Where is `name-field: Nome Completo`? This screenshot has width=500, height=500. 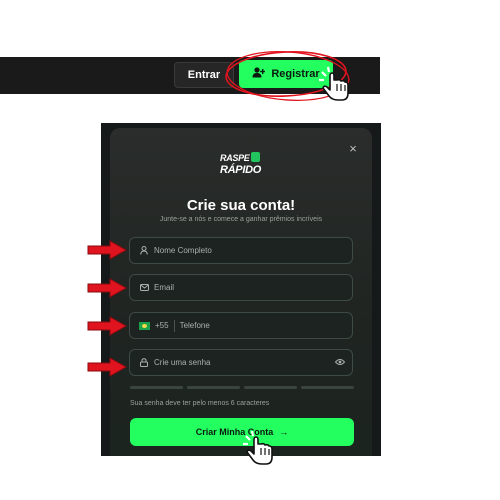
name-field: Nome Completo is located at coordinates (241, 250).